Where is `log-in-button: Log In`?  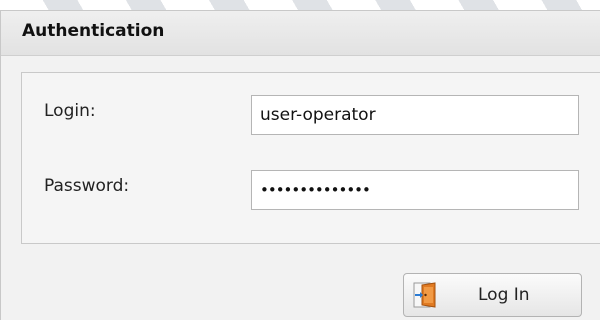
log-in-button: Log In is located at coordinates (492, 295).